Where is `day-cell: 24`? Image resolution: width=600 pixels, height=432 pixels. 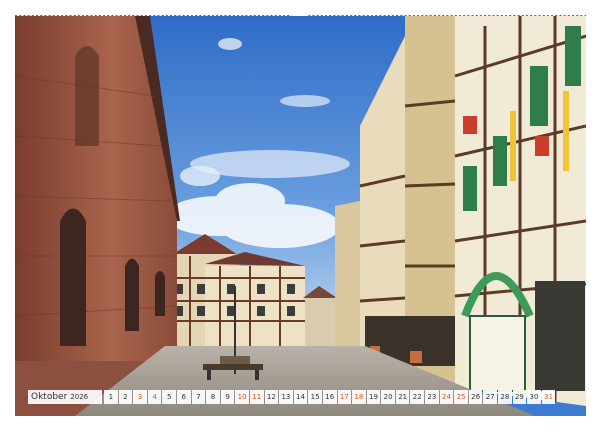 day-cell: 24 is located at coordinates (446, 397).